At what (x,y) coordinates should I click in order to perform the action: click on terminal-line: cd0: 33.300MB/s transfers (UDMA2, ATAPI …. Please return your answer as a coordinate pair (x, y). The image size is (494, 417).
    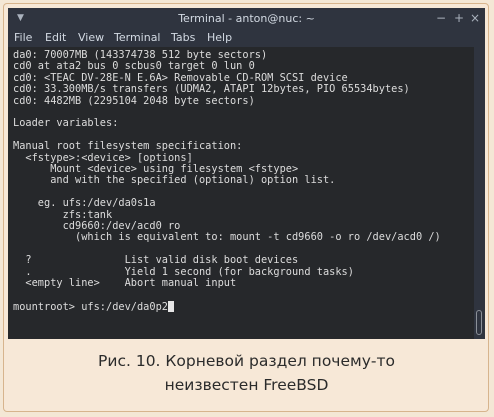
    Looking at the image, I should click on (211, 89).